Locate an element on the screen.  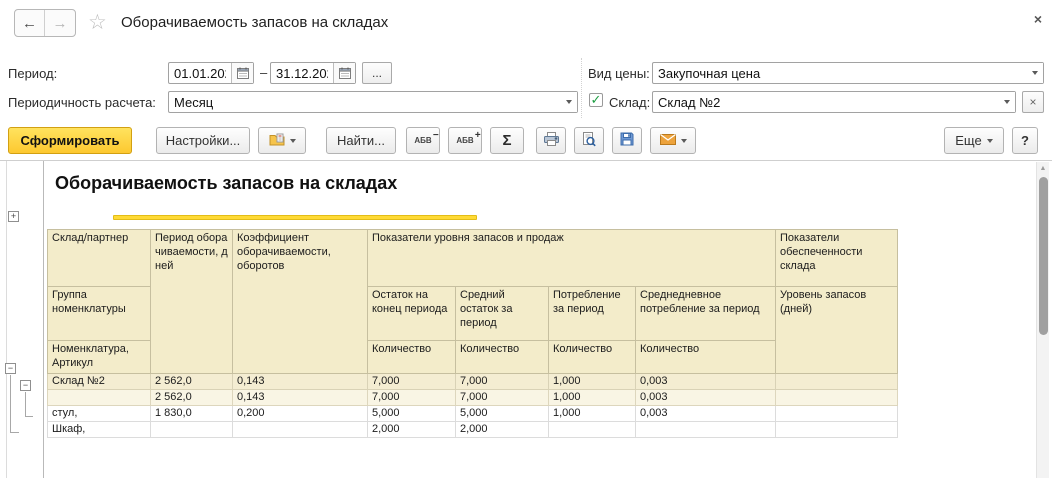
collapse-groups-button: АБВ − is located at coordinates (423, 140).